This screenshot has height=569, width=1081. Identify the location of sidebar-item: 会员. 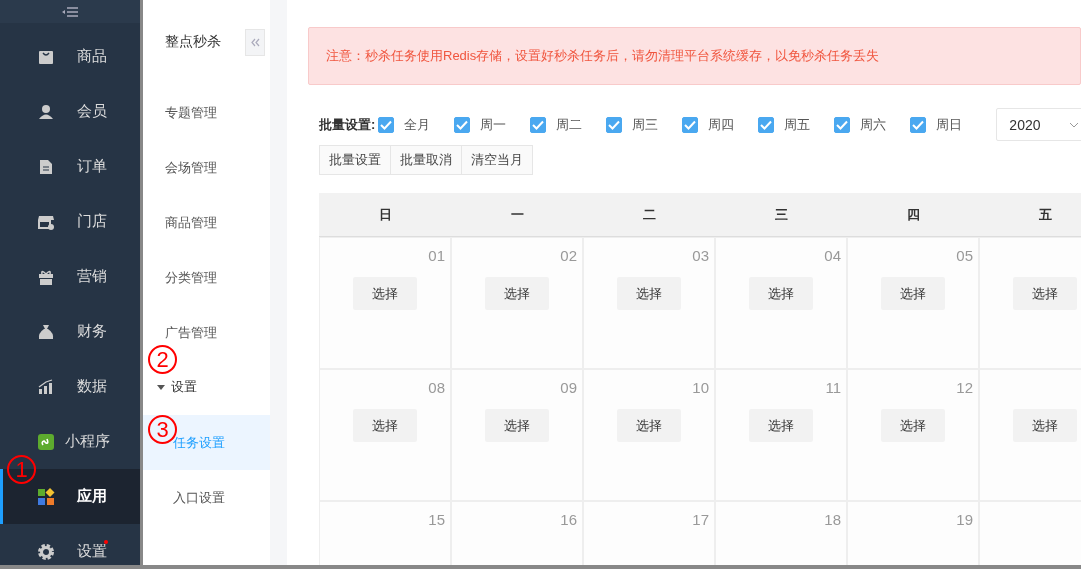
(70, 111).